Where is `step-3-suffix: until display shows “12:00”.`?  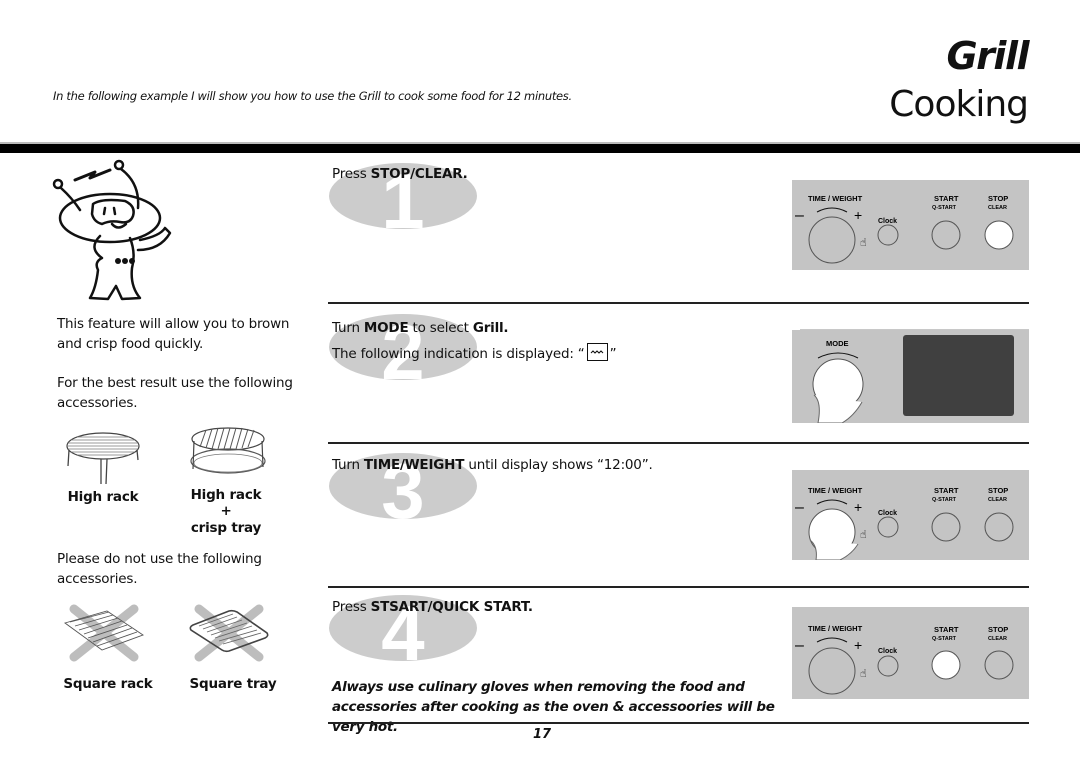 step-3-suffix: until display shows “12:00”. is located at coordinates (558, 465).